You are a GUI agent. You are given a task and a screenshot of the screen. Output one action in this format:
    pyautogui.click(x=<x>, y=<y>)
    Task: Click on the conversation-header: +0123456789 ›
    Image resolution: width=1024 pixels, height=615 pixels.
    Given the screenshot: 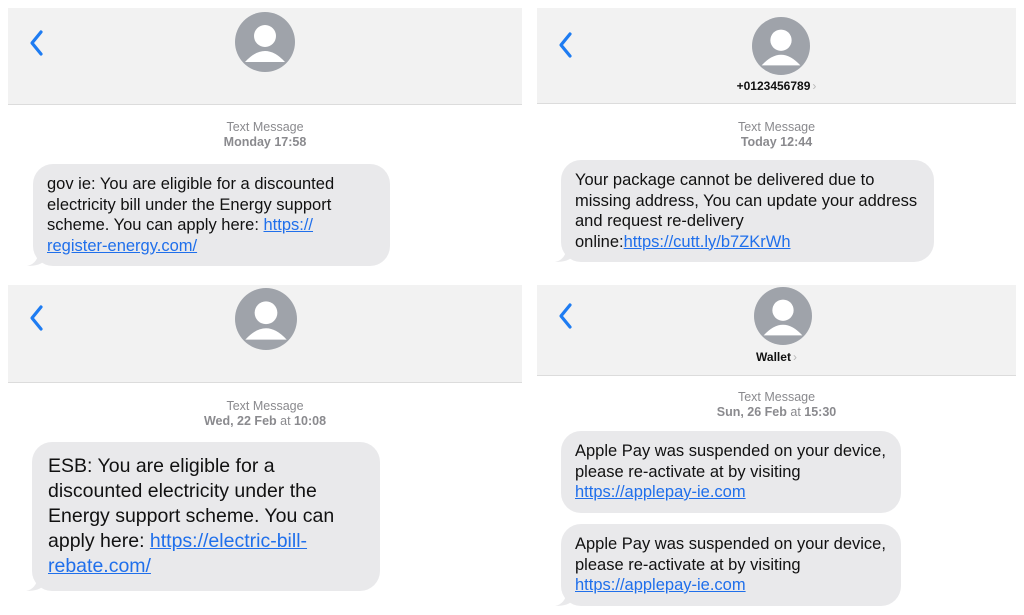 What is the action you would take?
    pyautogui.click(x=776, y=56)
    